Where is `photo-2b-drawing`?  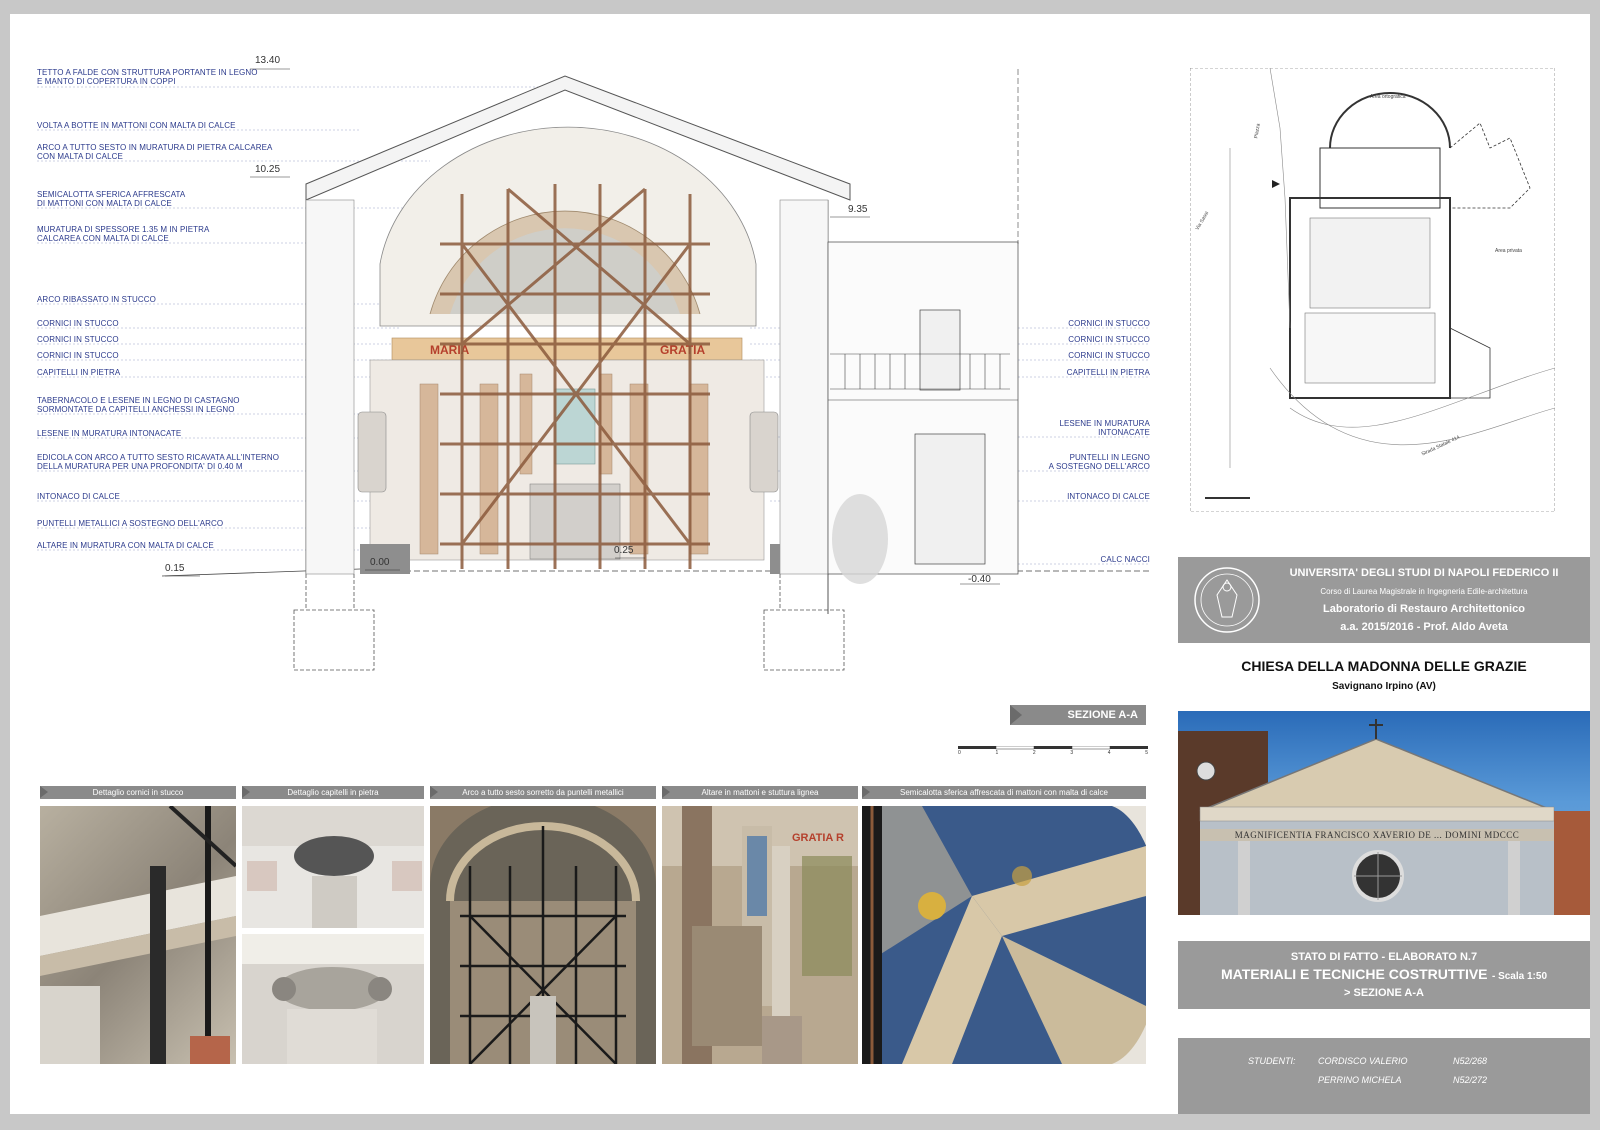
photo-2b-drawing is located at coordinates (333, 999).